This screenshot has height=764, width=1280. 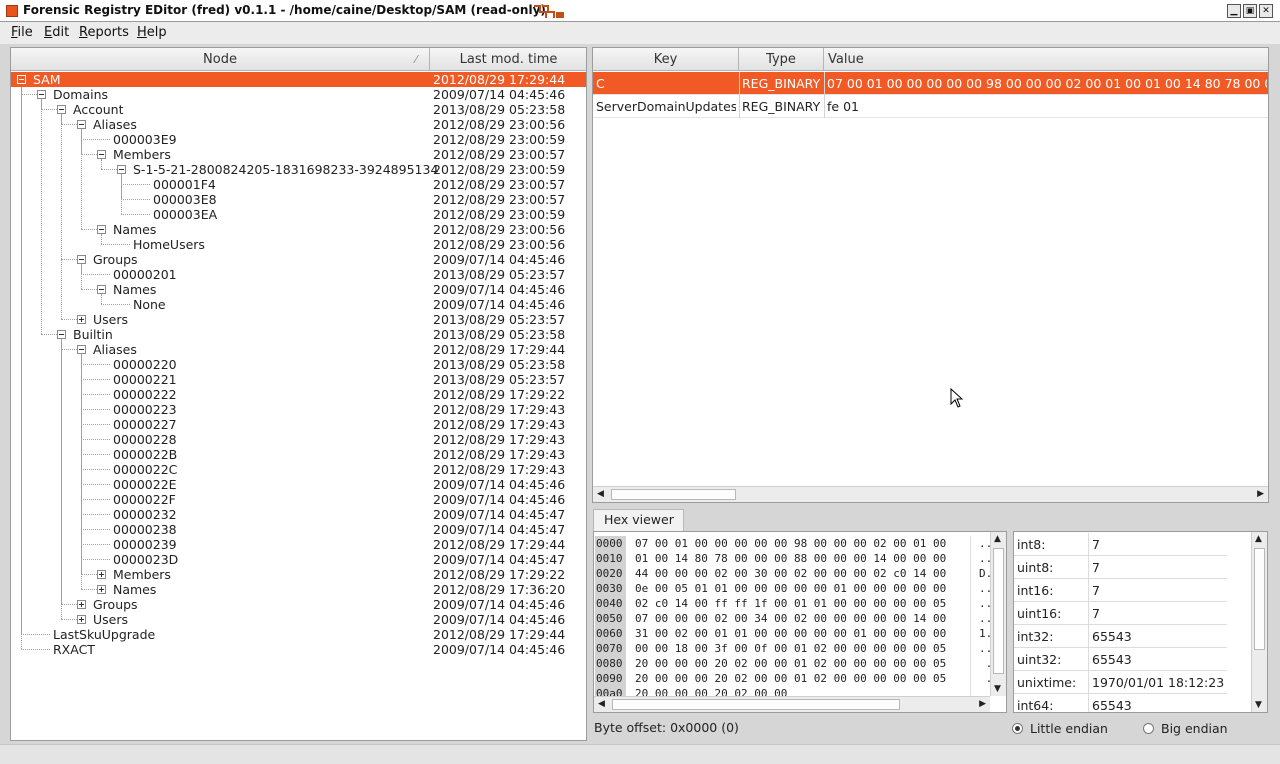 What do you see at coordinates (638, 520) in the screenshot?
I see `tab-hex-viewer: Hex viewer` at bounding box center [638, 520].